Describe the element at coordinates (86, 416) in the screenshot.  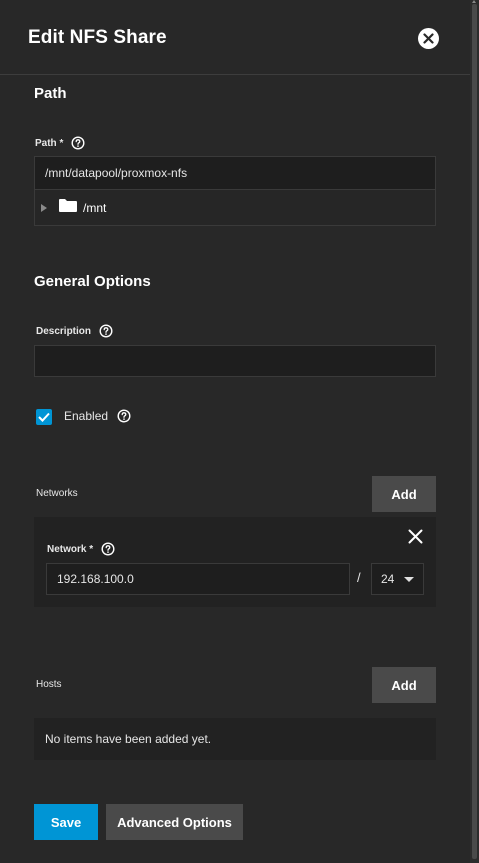
I see `enabled-label-text: Enabled` at that location.